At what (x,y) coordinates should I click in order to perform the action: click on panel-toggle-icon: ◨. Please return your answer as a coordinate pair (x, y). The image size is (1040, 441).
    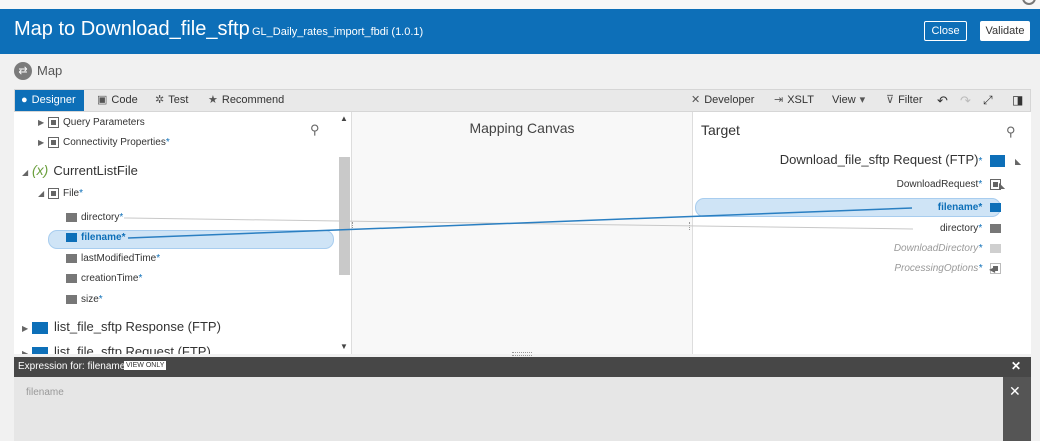
    Looking at the image, I should click on (1017, 100).